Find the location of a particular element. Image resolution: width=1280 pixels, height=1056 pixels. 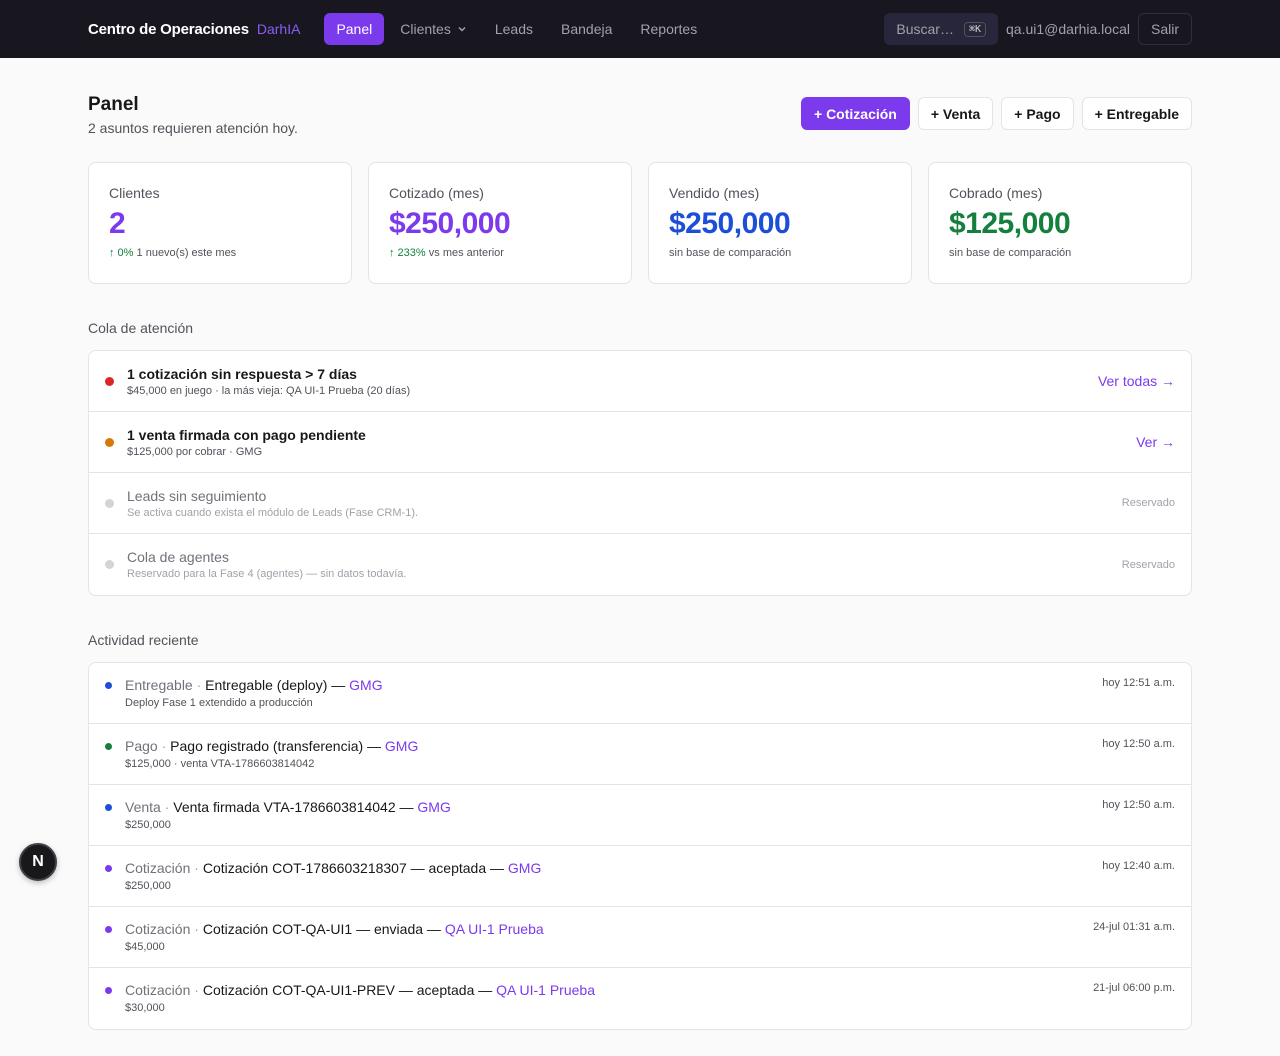

kpi-note: ↑ 0% 1 nuevo(s) este mes is located at coordinates (220, 253).